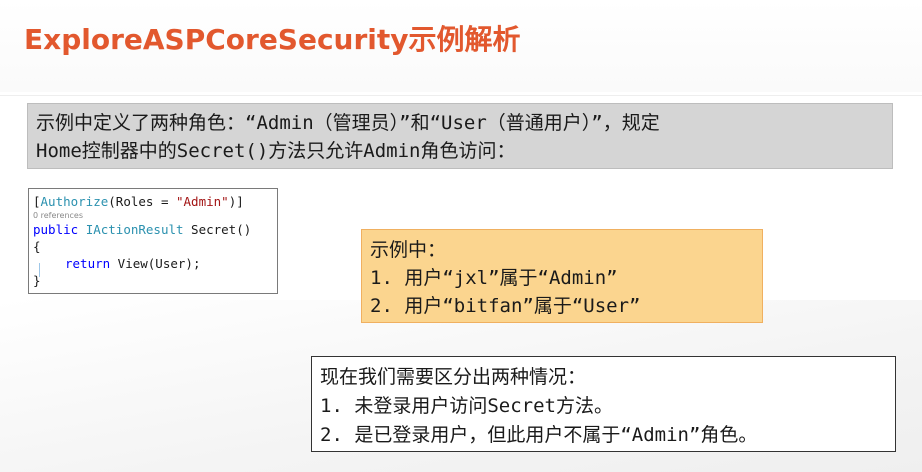  I want to click on code-roles-prefix: (Roles =, so click(142, 201).